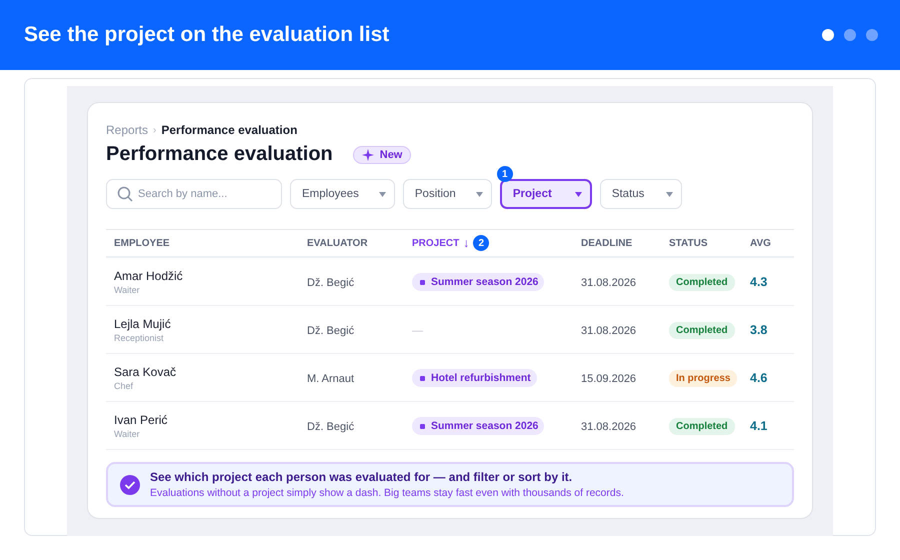 This screenshot has height=560, width=900. Describe the element at coordinates (391, 154) in the screenshot. I see `new-label: New` at that location.